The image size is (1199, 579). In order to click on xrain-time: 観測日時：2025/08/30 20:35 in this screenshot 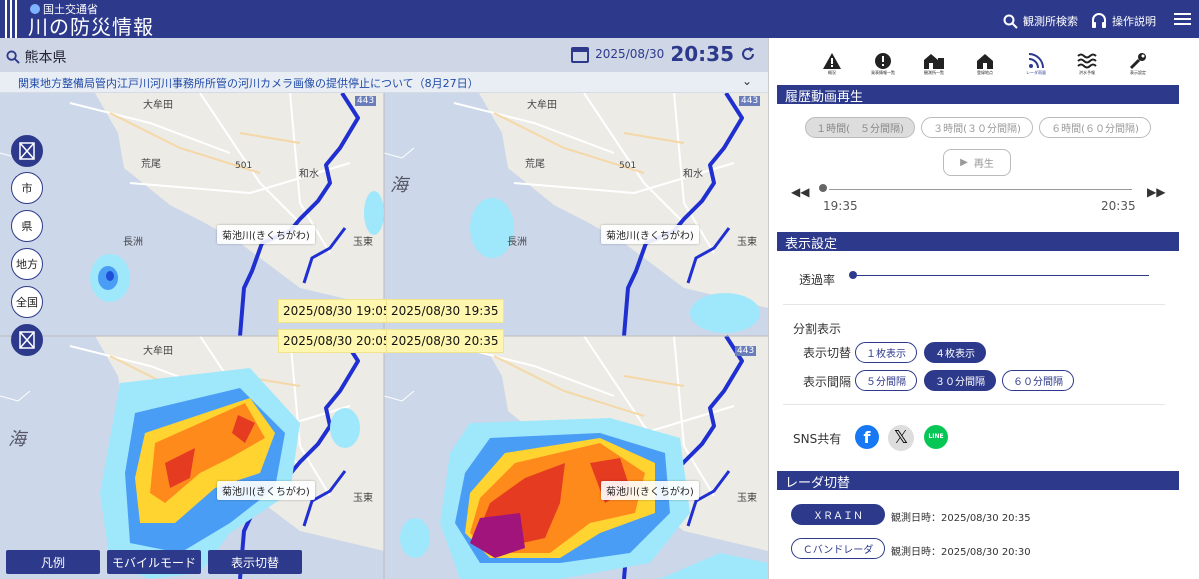, I will do `click(961, 518)`.